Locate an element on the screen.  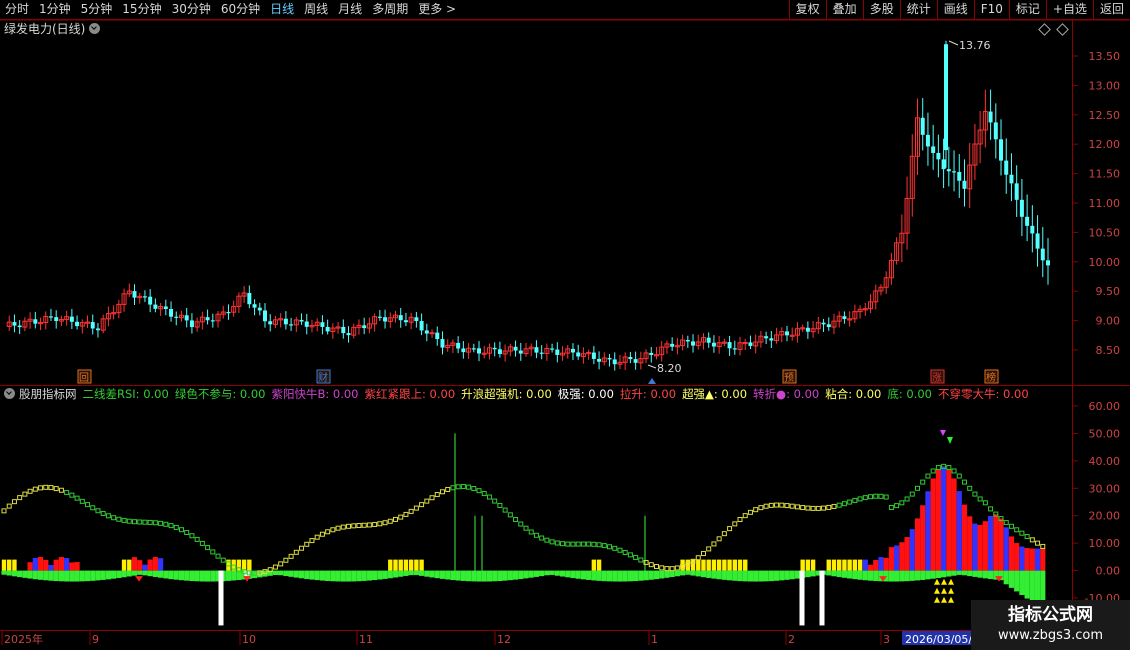
tab-8: 月线 is located at coordinates (350, 9).